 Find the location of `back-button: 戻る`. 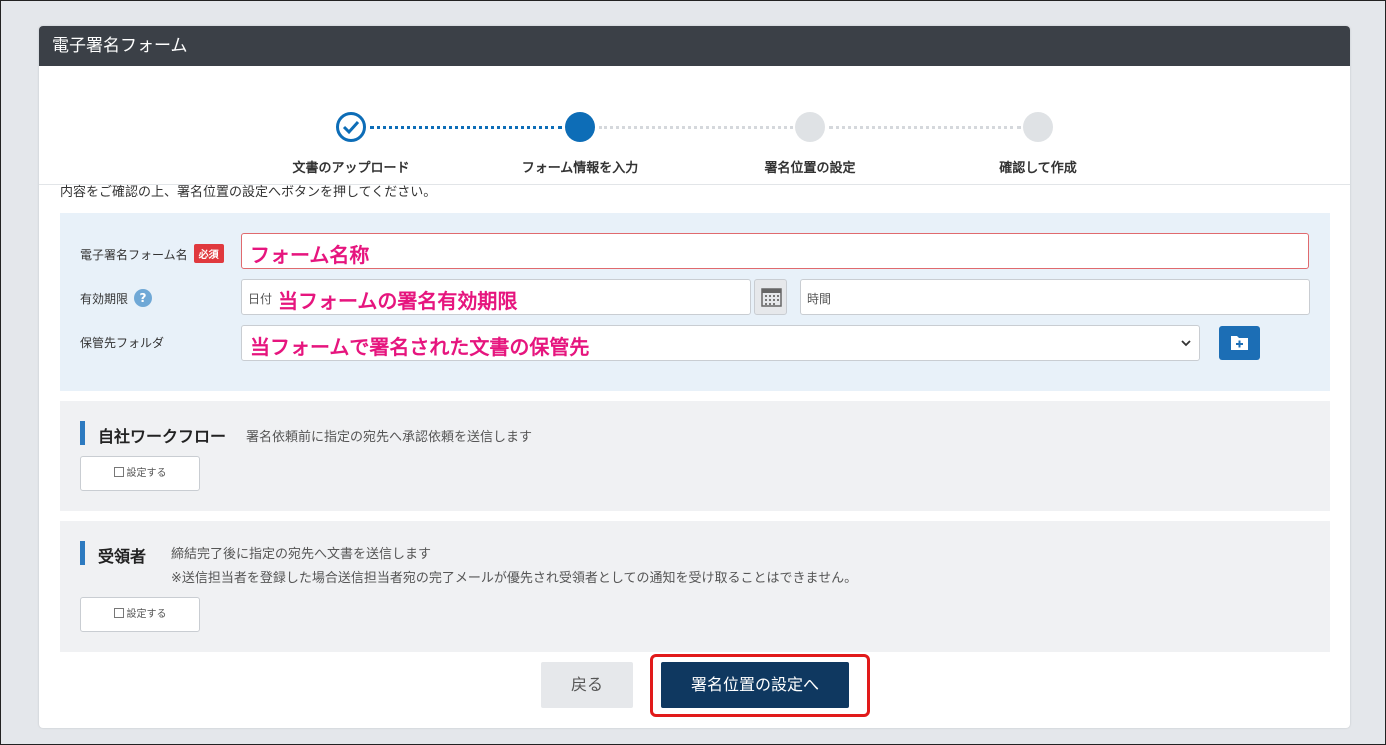

back-button: 戻る is located at coordinates (587, 685).